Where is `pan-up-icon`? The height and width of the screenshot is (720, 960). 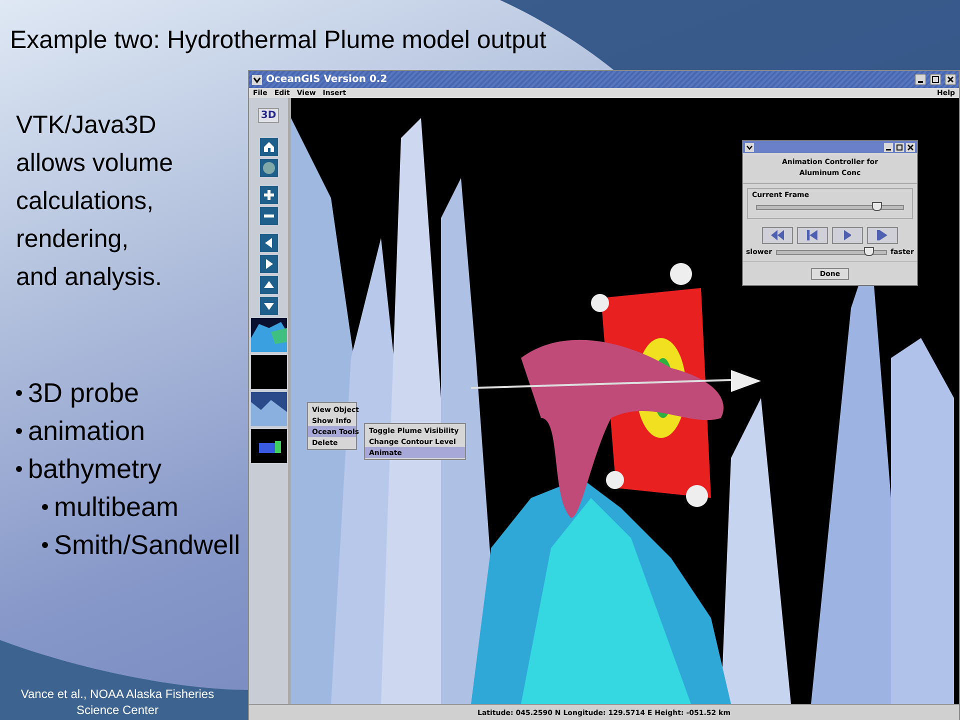
pan-up-icon is located at coordinates (269, 285).